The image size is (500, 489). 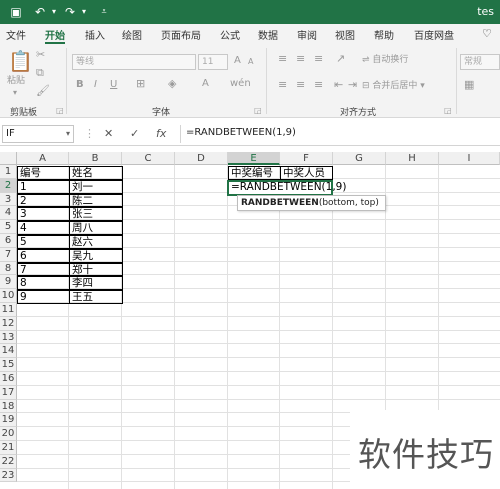 I want to click on alignment-launcher-icon: ◲, so click(x=448, y=111).